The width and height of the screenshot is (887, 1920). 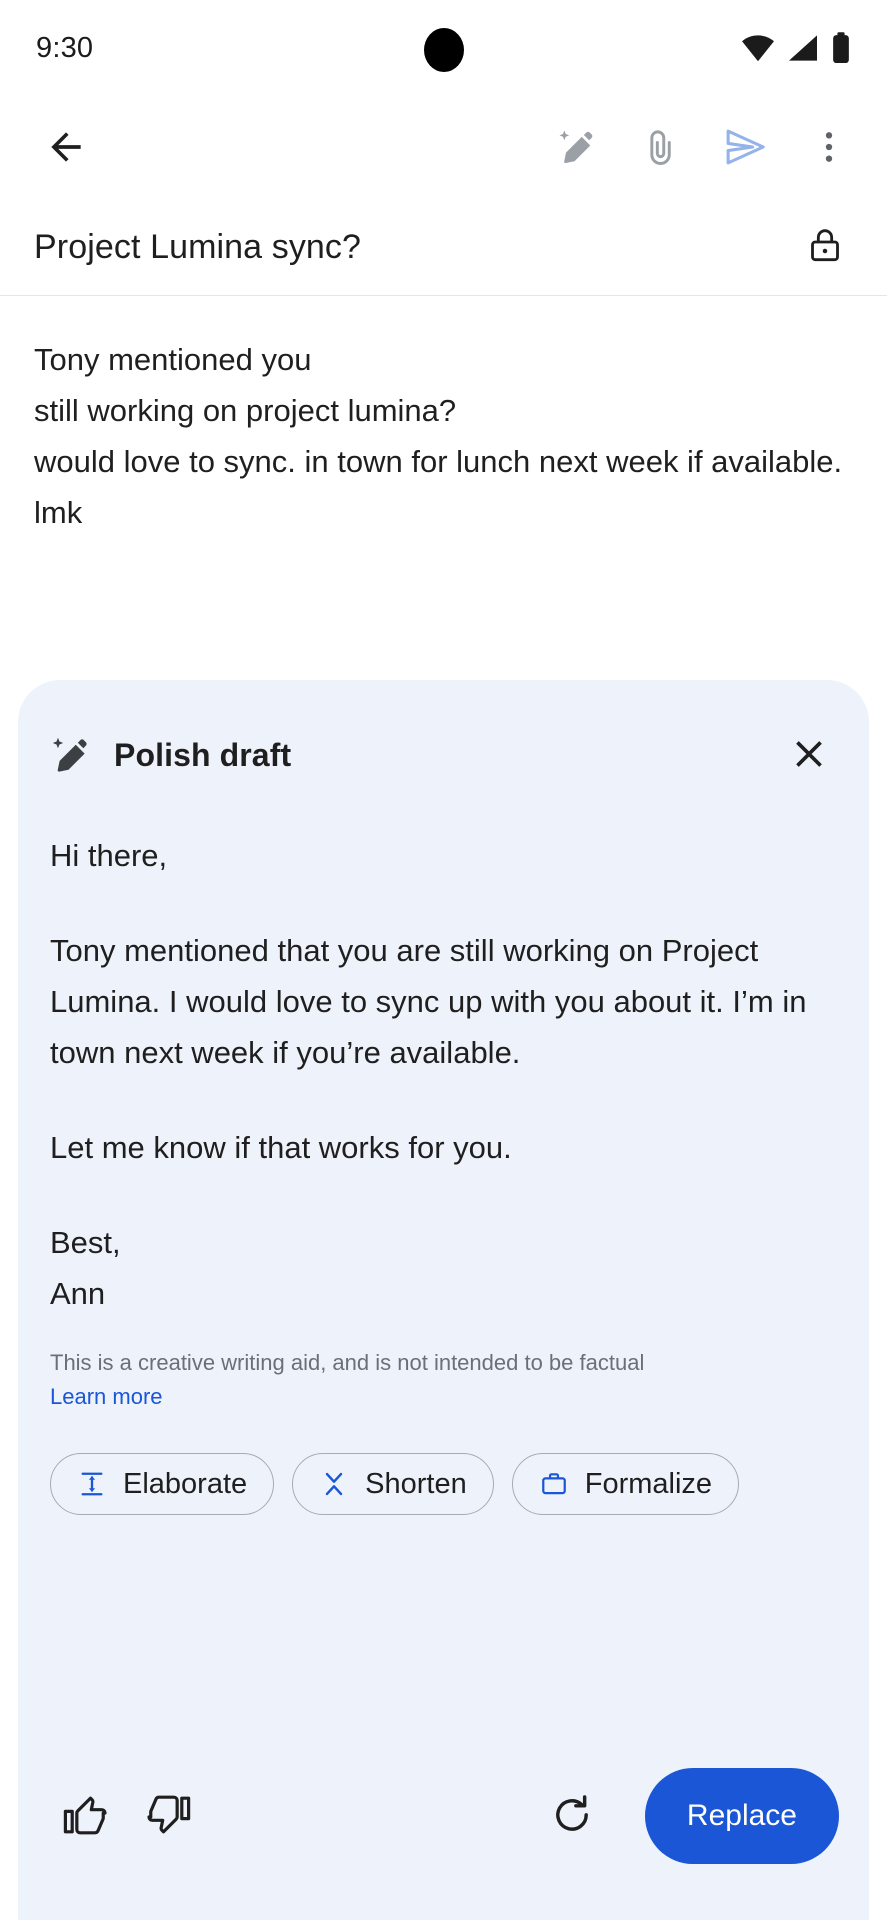 I want to click on collapse-vertical-icon, so click(x=334, y=1484).